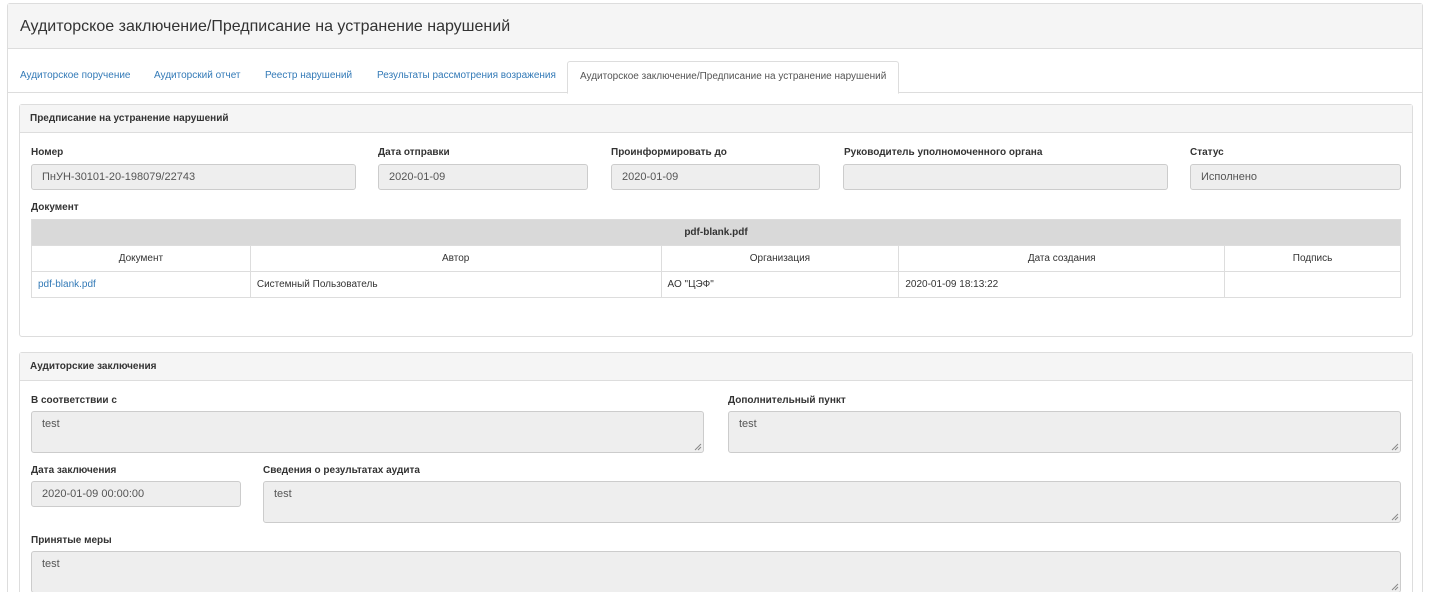 Image resolution: width=1430 pixels, height=592 pixels. Describe the element at coordinates (715, 177) in the screenshot. I see `inform-until-field: 2020-01-09` at that location.